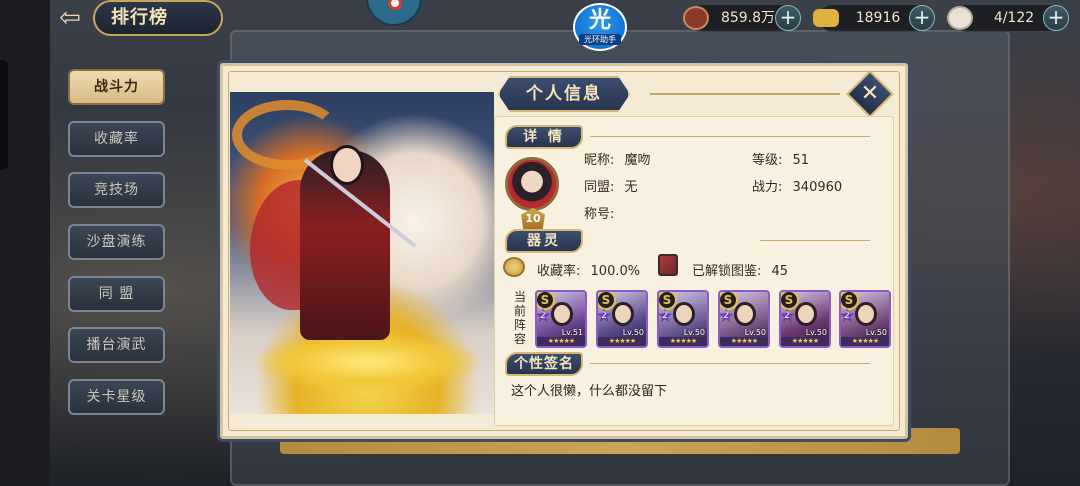 This screenshot has width=1080, height=486. Describe the element at coordinates (730, 363) in the screenshot. I see `signature-divider` at that location.